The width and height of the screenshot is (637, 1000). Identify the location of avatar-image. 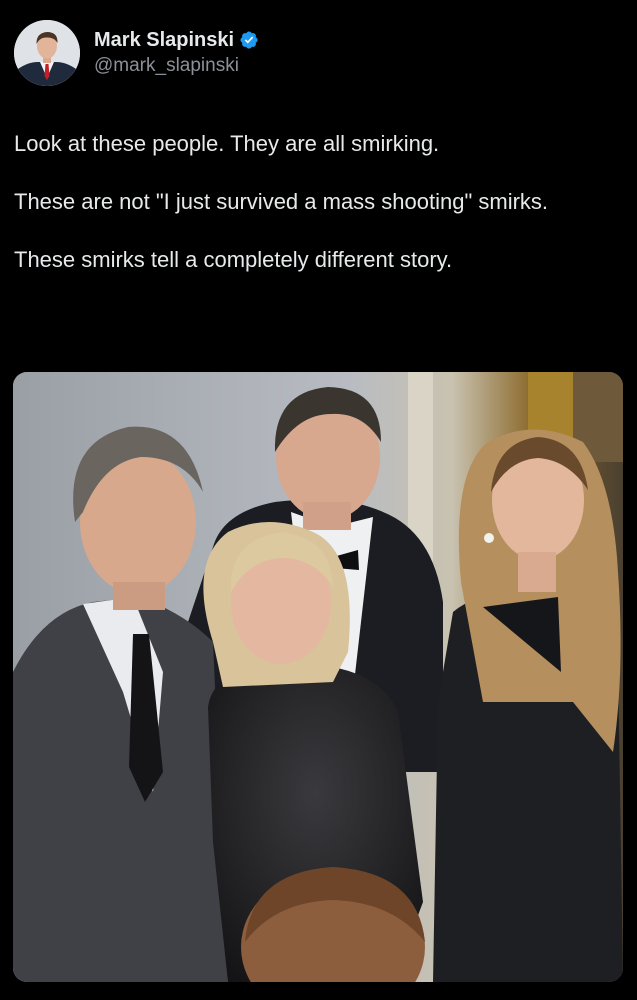
(47, 53).